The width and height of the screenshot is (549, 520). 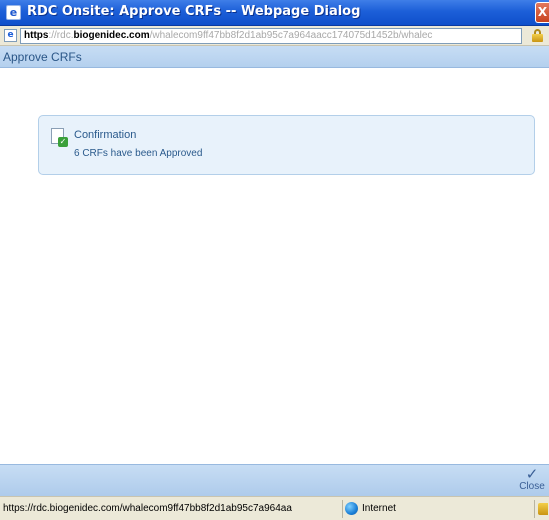 I want to click on close-button: ✓ Close, so click(x=532, y=481).